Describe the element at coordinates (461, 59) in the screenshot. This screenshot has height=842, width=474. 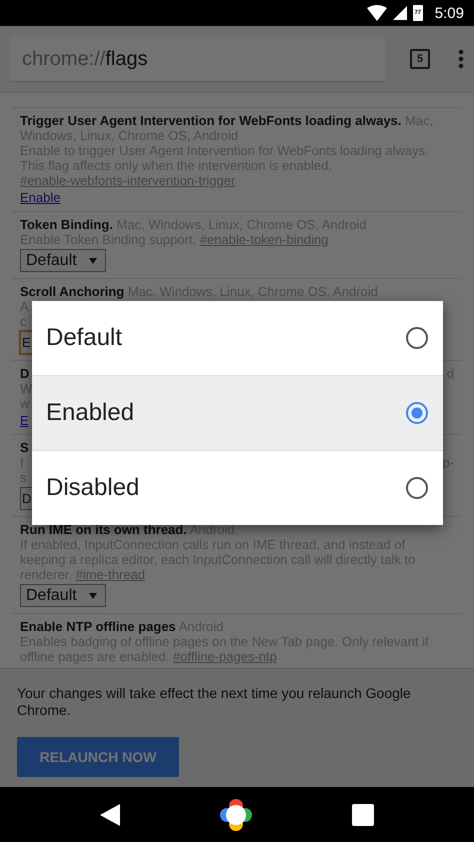
I see `menu-icon` at that location.